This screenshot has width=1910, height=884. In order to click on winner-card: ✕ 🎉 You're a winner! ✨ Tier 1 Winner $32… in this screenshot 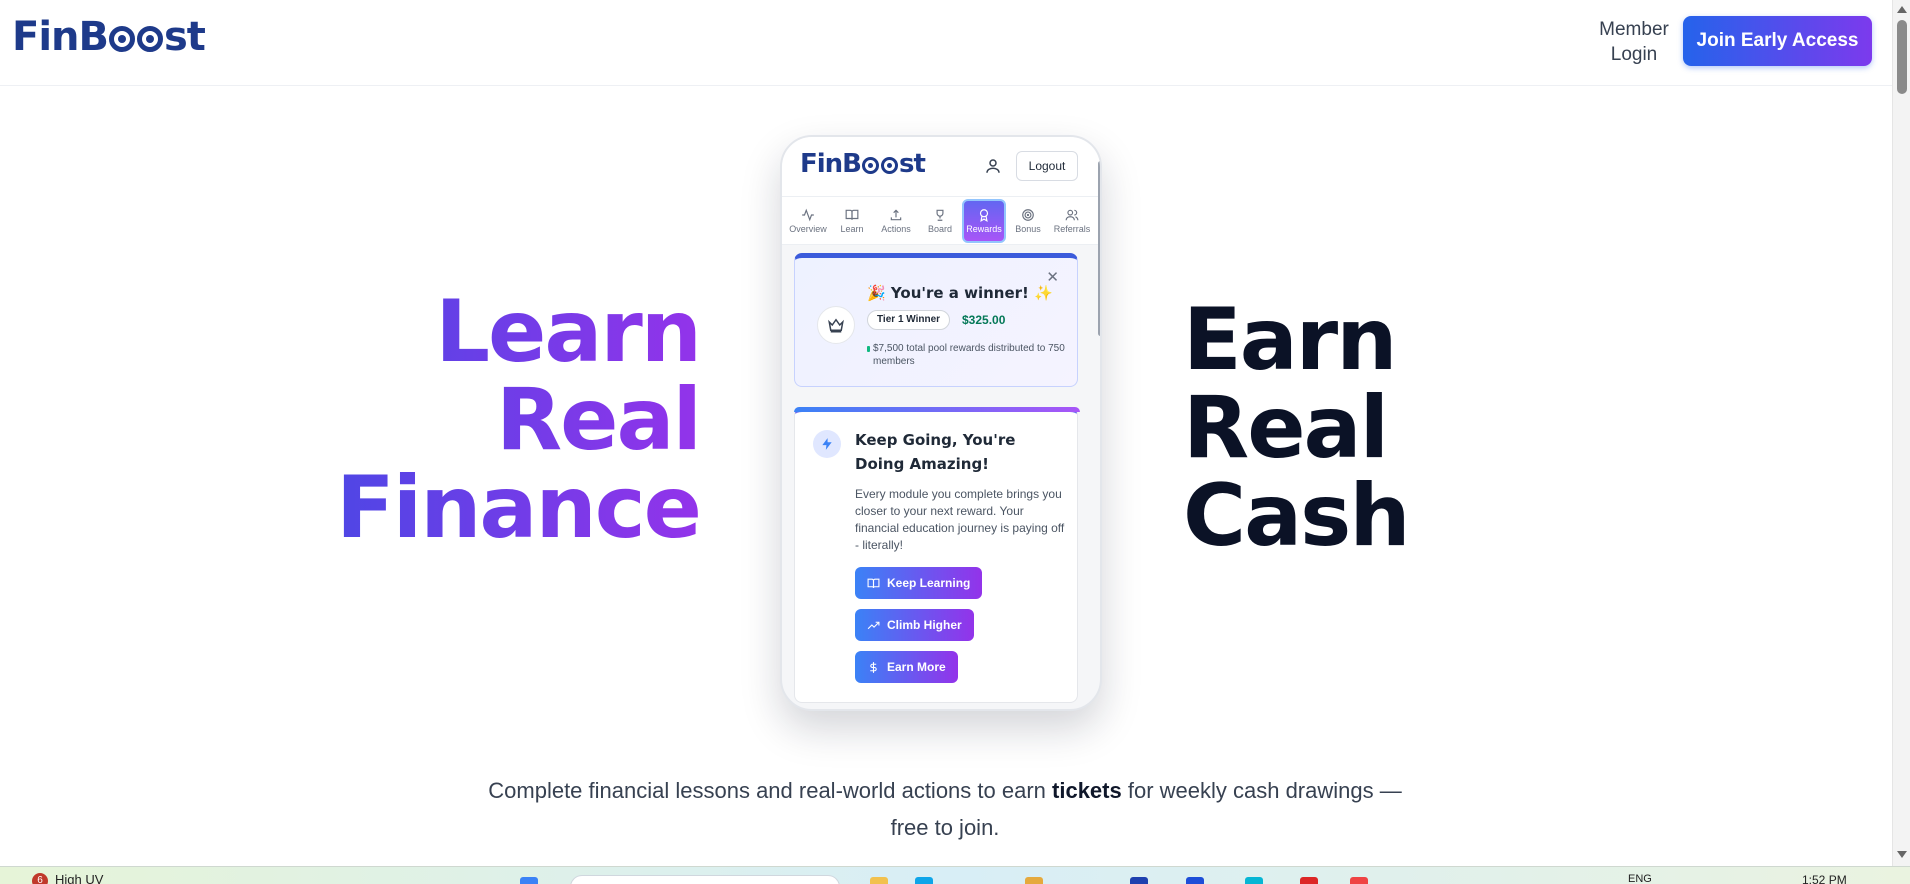, I will do `click(936, 320)`.